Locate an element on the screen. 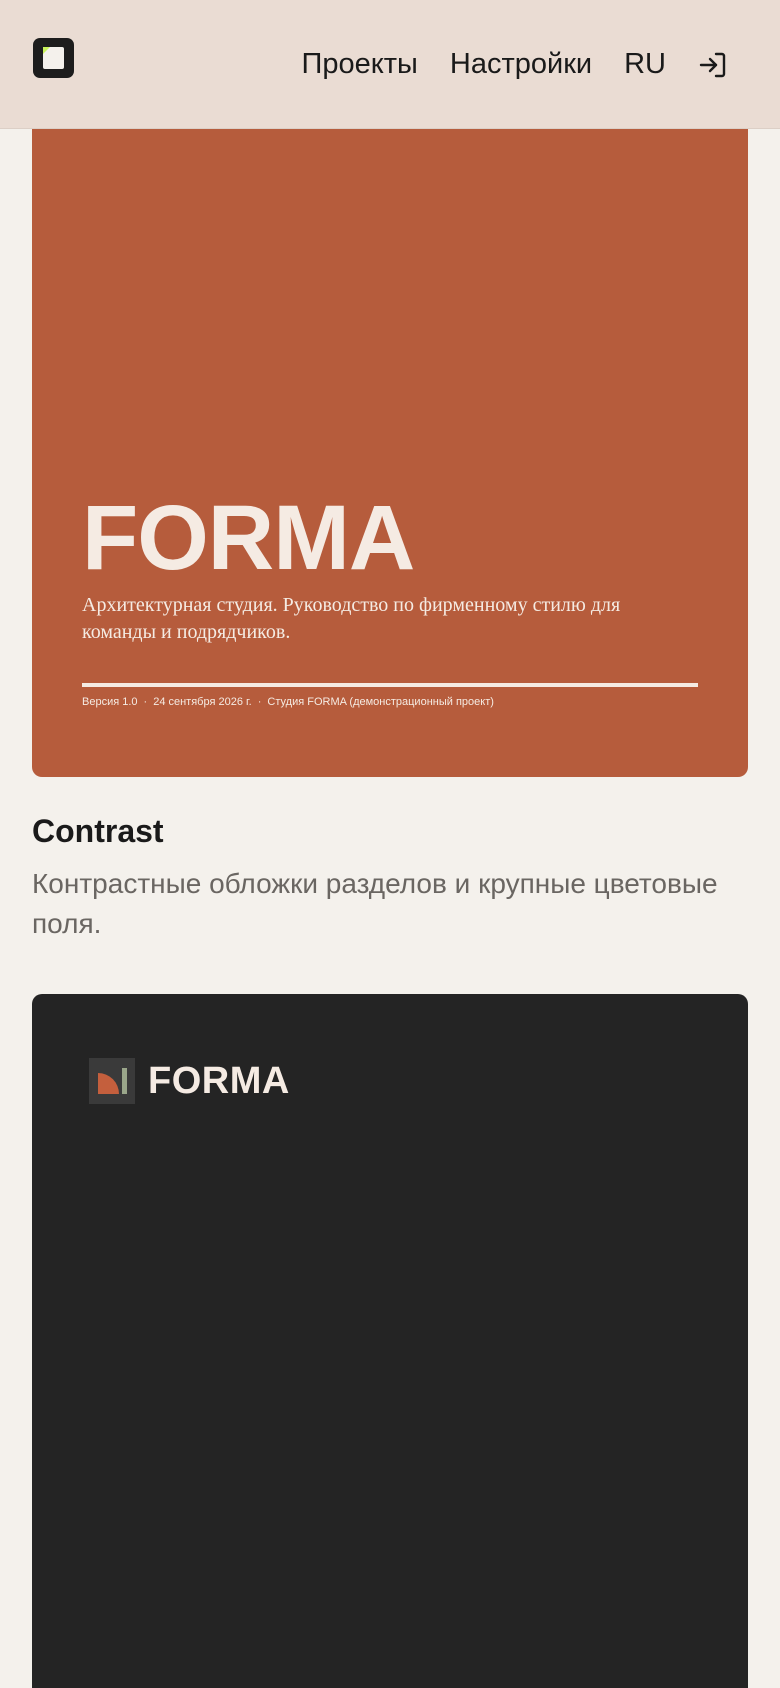 The image size is (780, 1688). hero-title: FORMA is located at coordinates (248, 538).